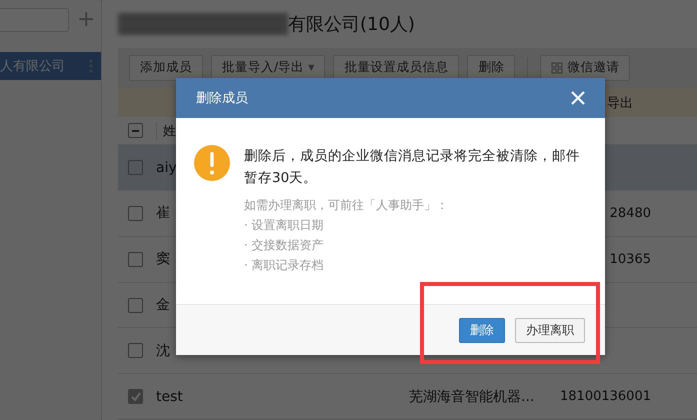  I want to click on sidebar-item: 人有限公司, so click(50, 66).